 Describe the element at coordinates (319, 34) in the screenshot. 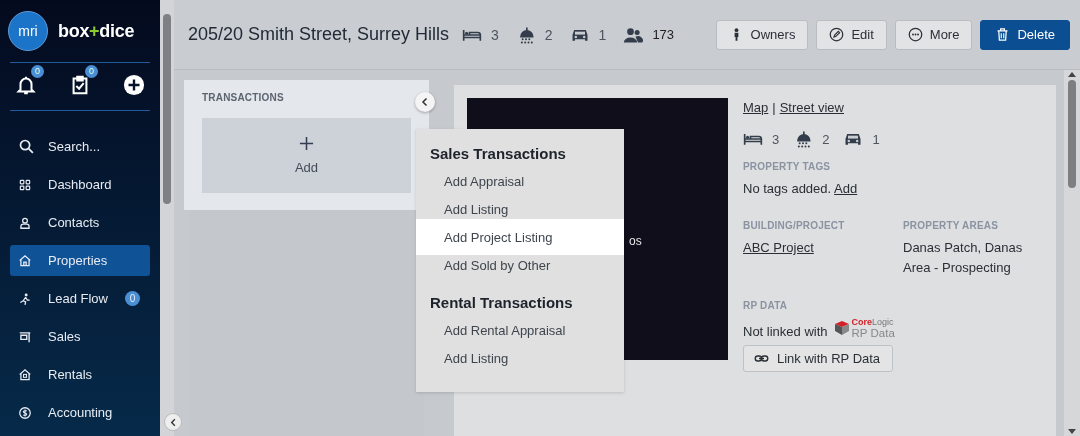

I see `property-title: 205/20 Smith Street, Surrey Hills` at that location.